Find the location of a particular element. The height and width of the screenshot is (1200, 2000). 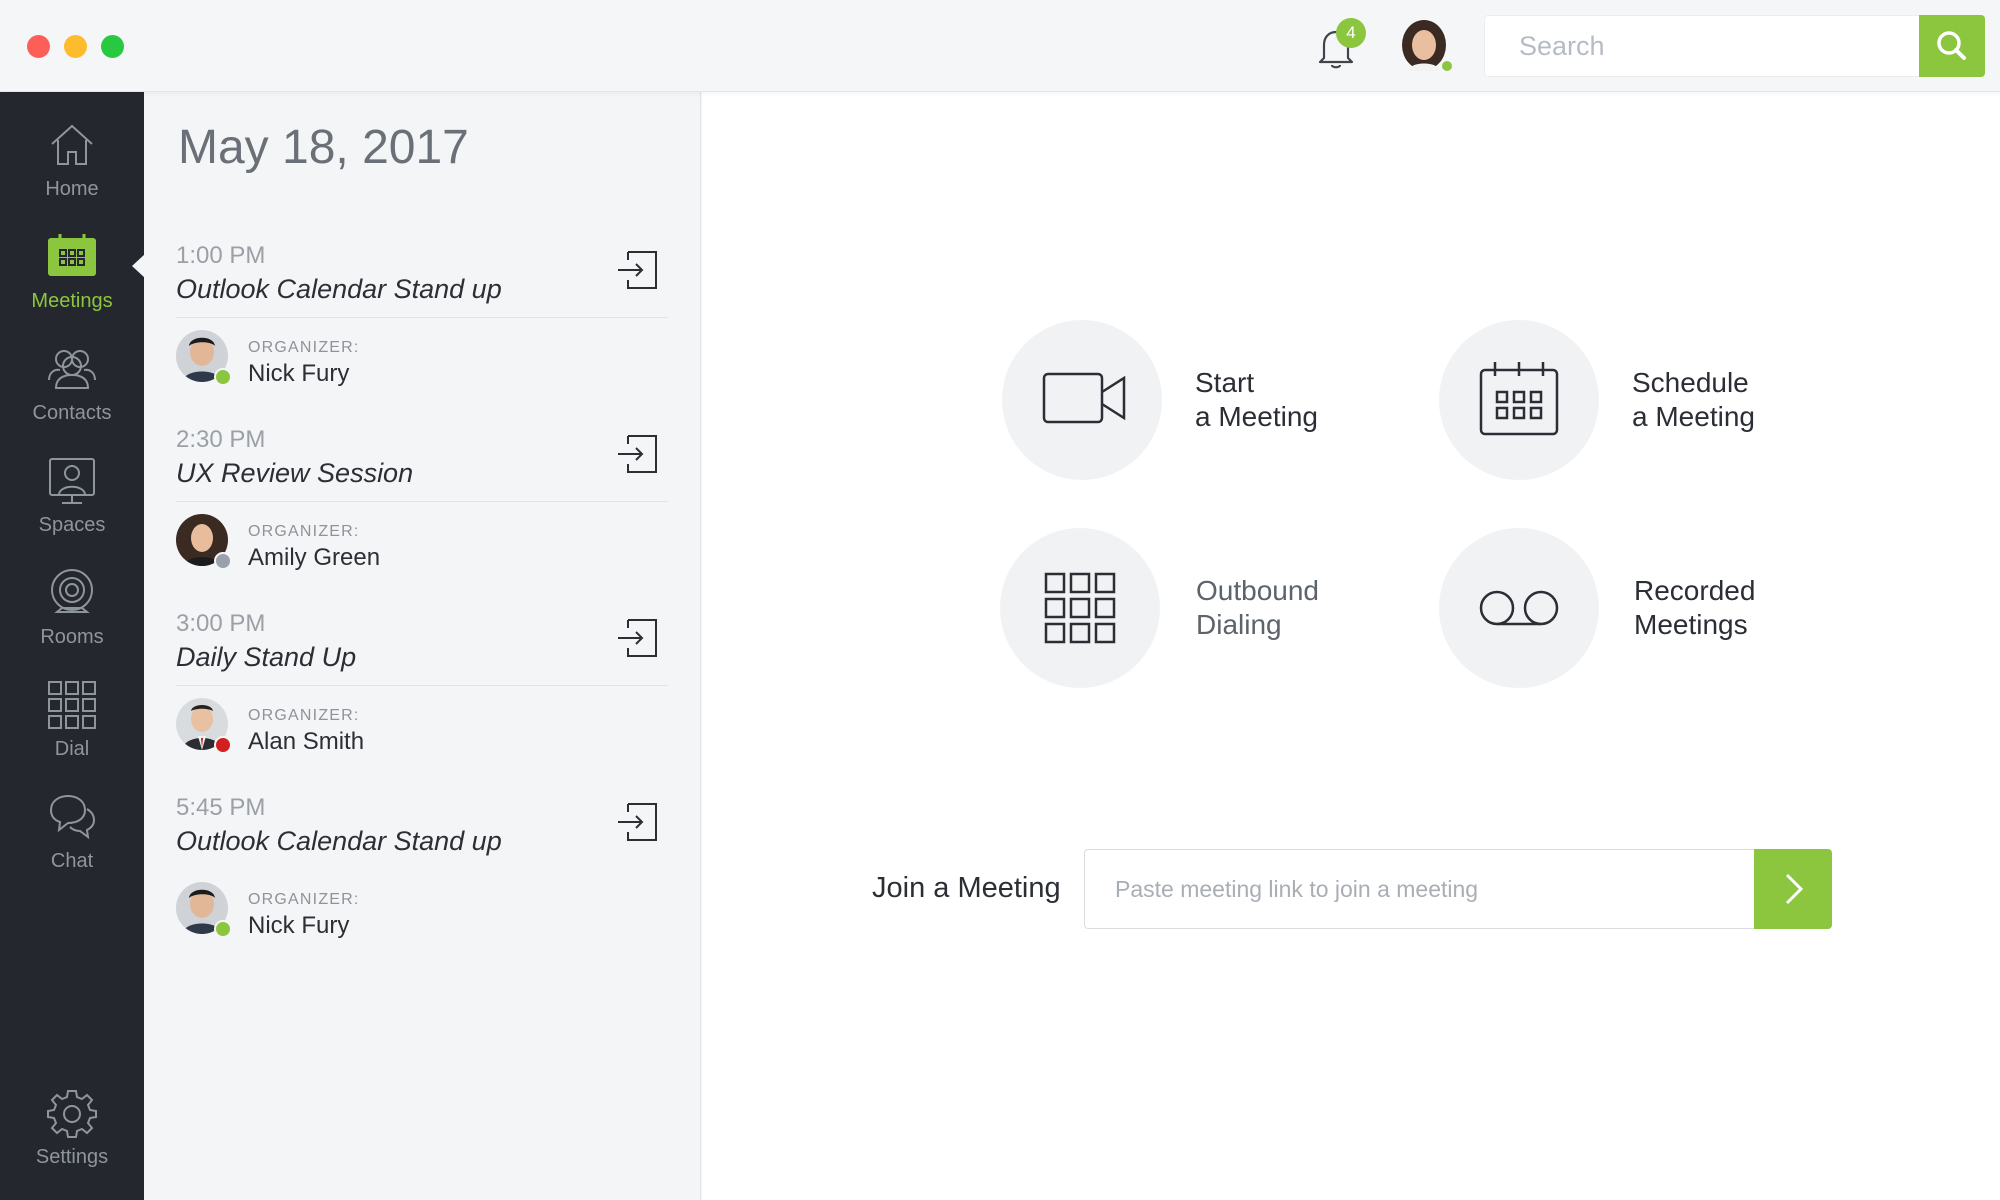

zoom-window-button is located at coordinates (112, 46).